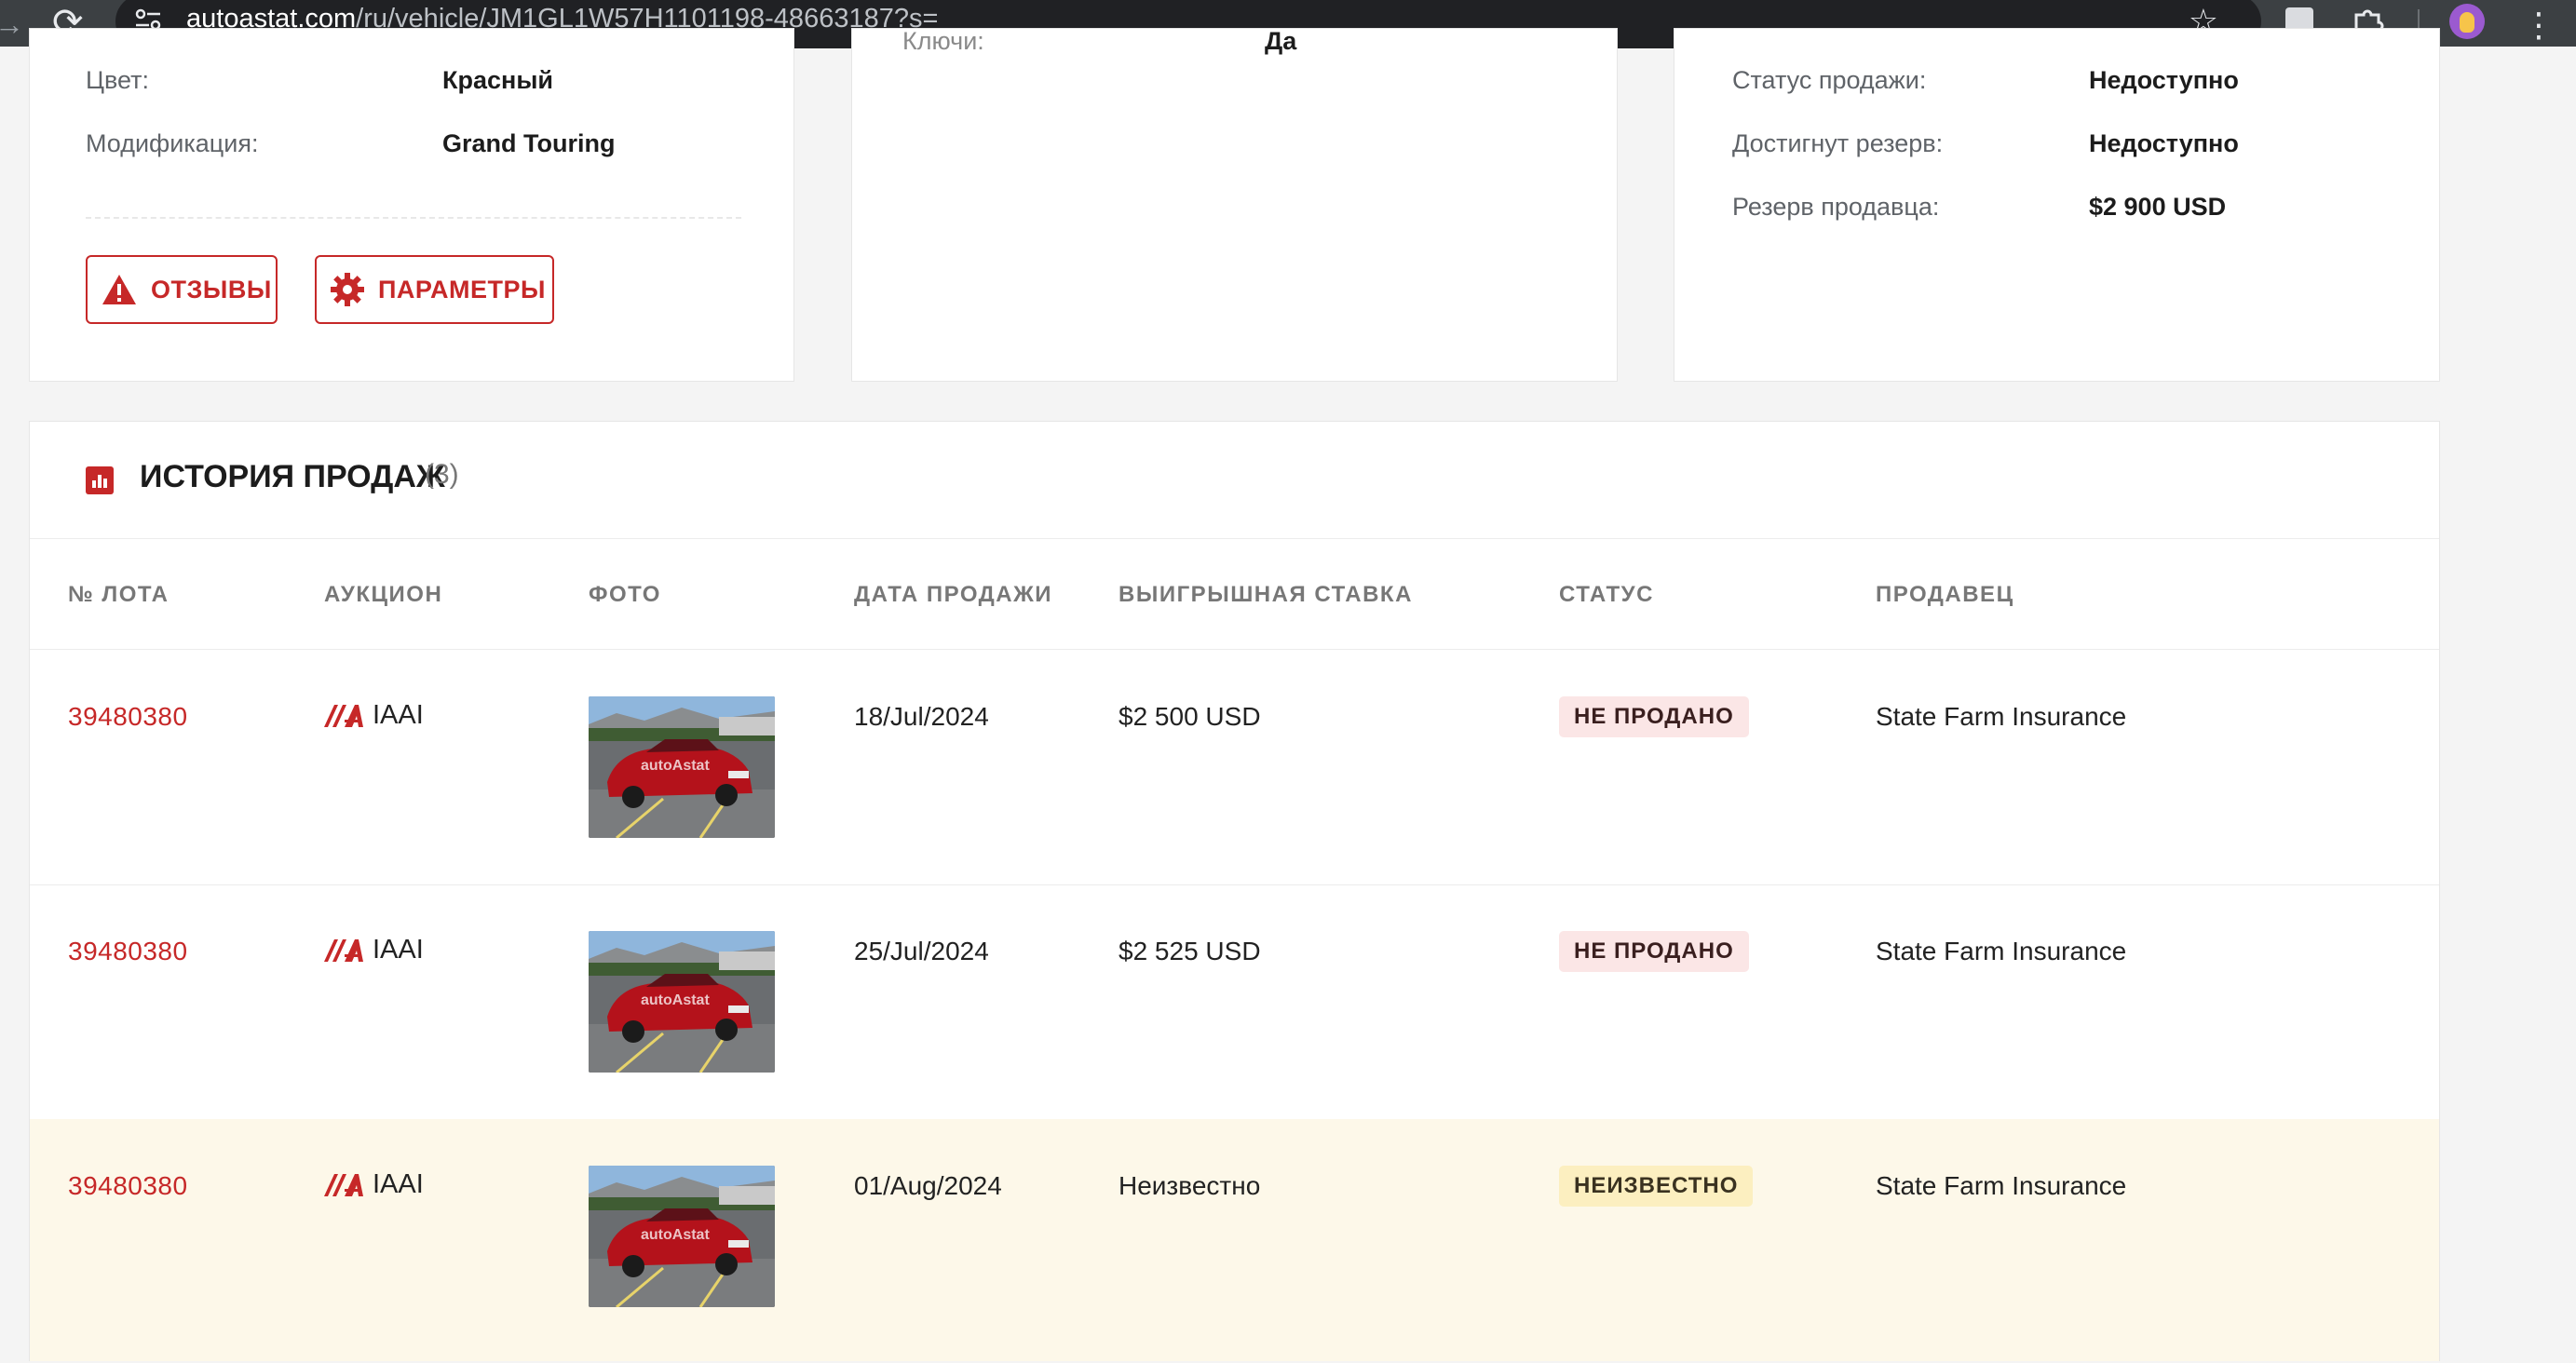  Describe the element at coordinates (1190, 951) in the screenshot. I see `winning-bid: $2 525 USD` at that location.